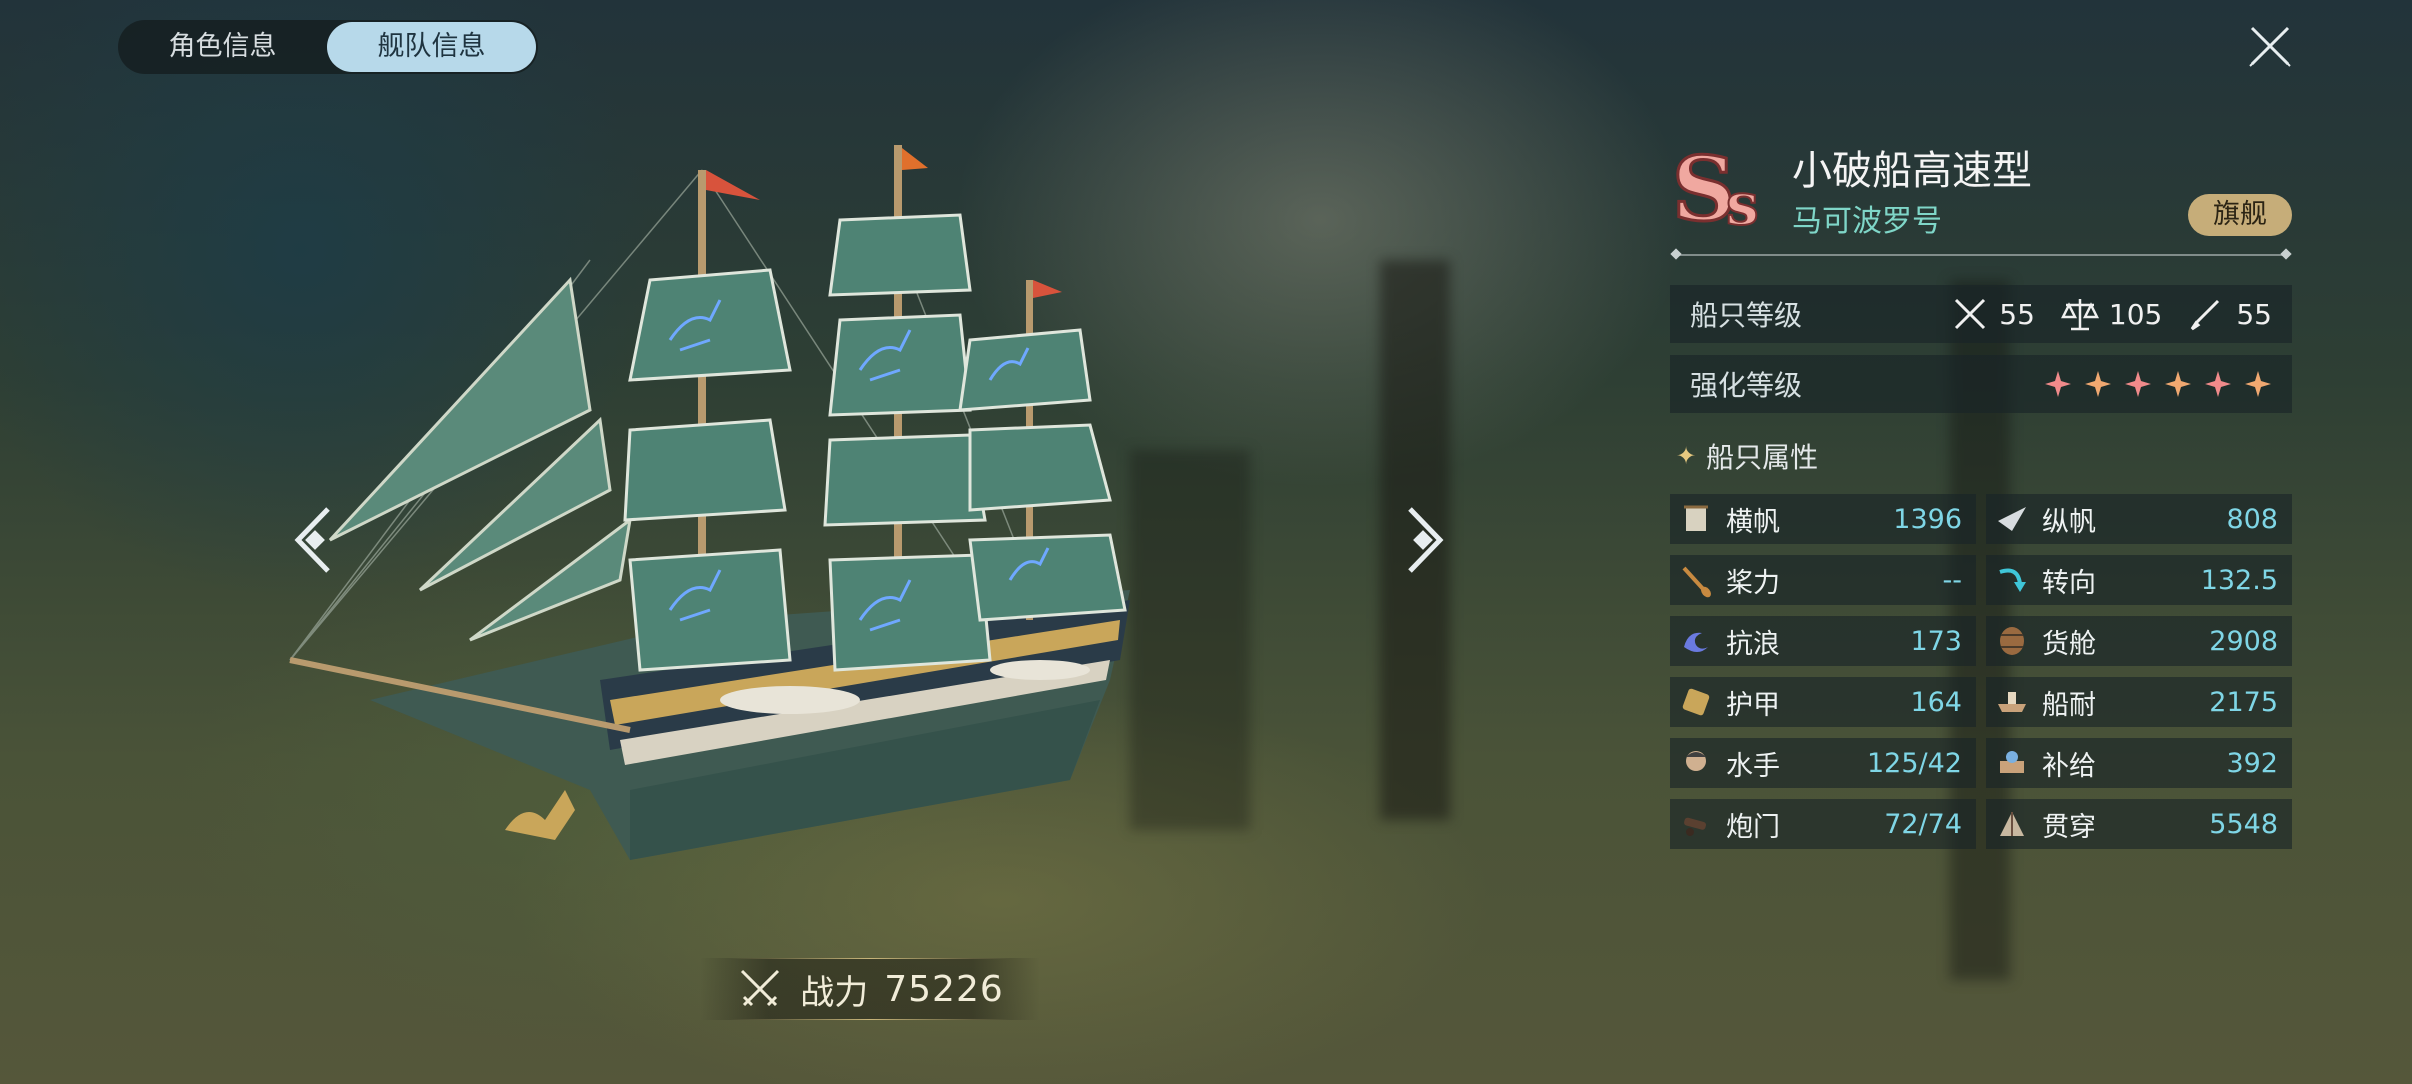 This screenshot has width=2412, height=1084. I want to click on fore-aft-sail-icon, so click(2012, 519).